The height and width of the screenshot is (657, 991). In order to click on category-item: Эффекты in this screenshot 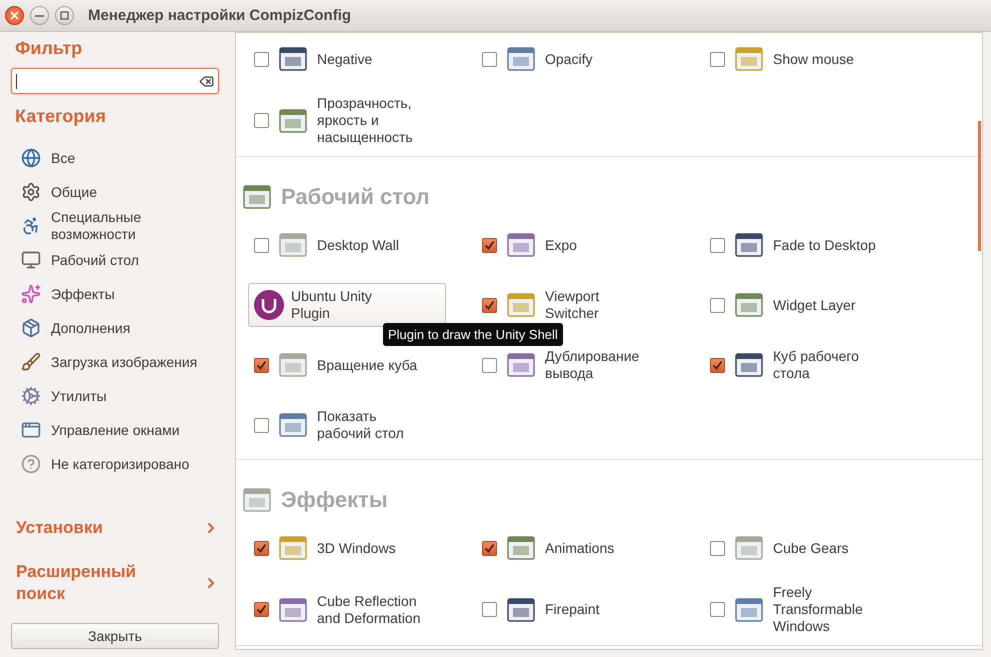, I will do `click(115, 294)`.